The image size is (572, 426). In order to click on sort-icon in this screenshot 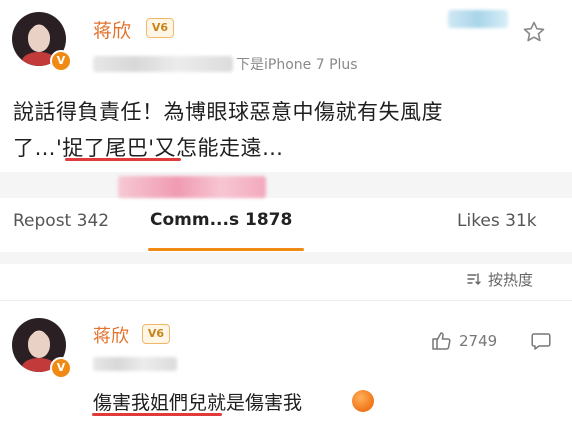, I will do `click(474, 279)`.